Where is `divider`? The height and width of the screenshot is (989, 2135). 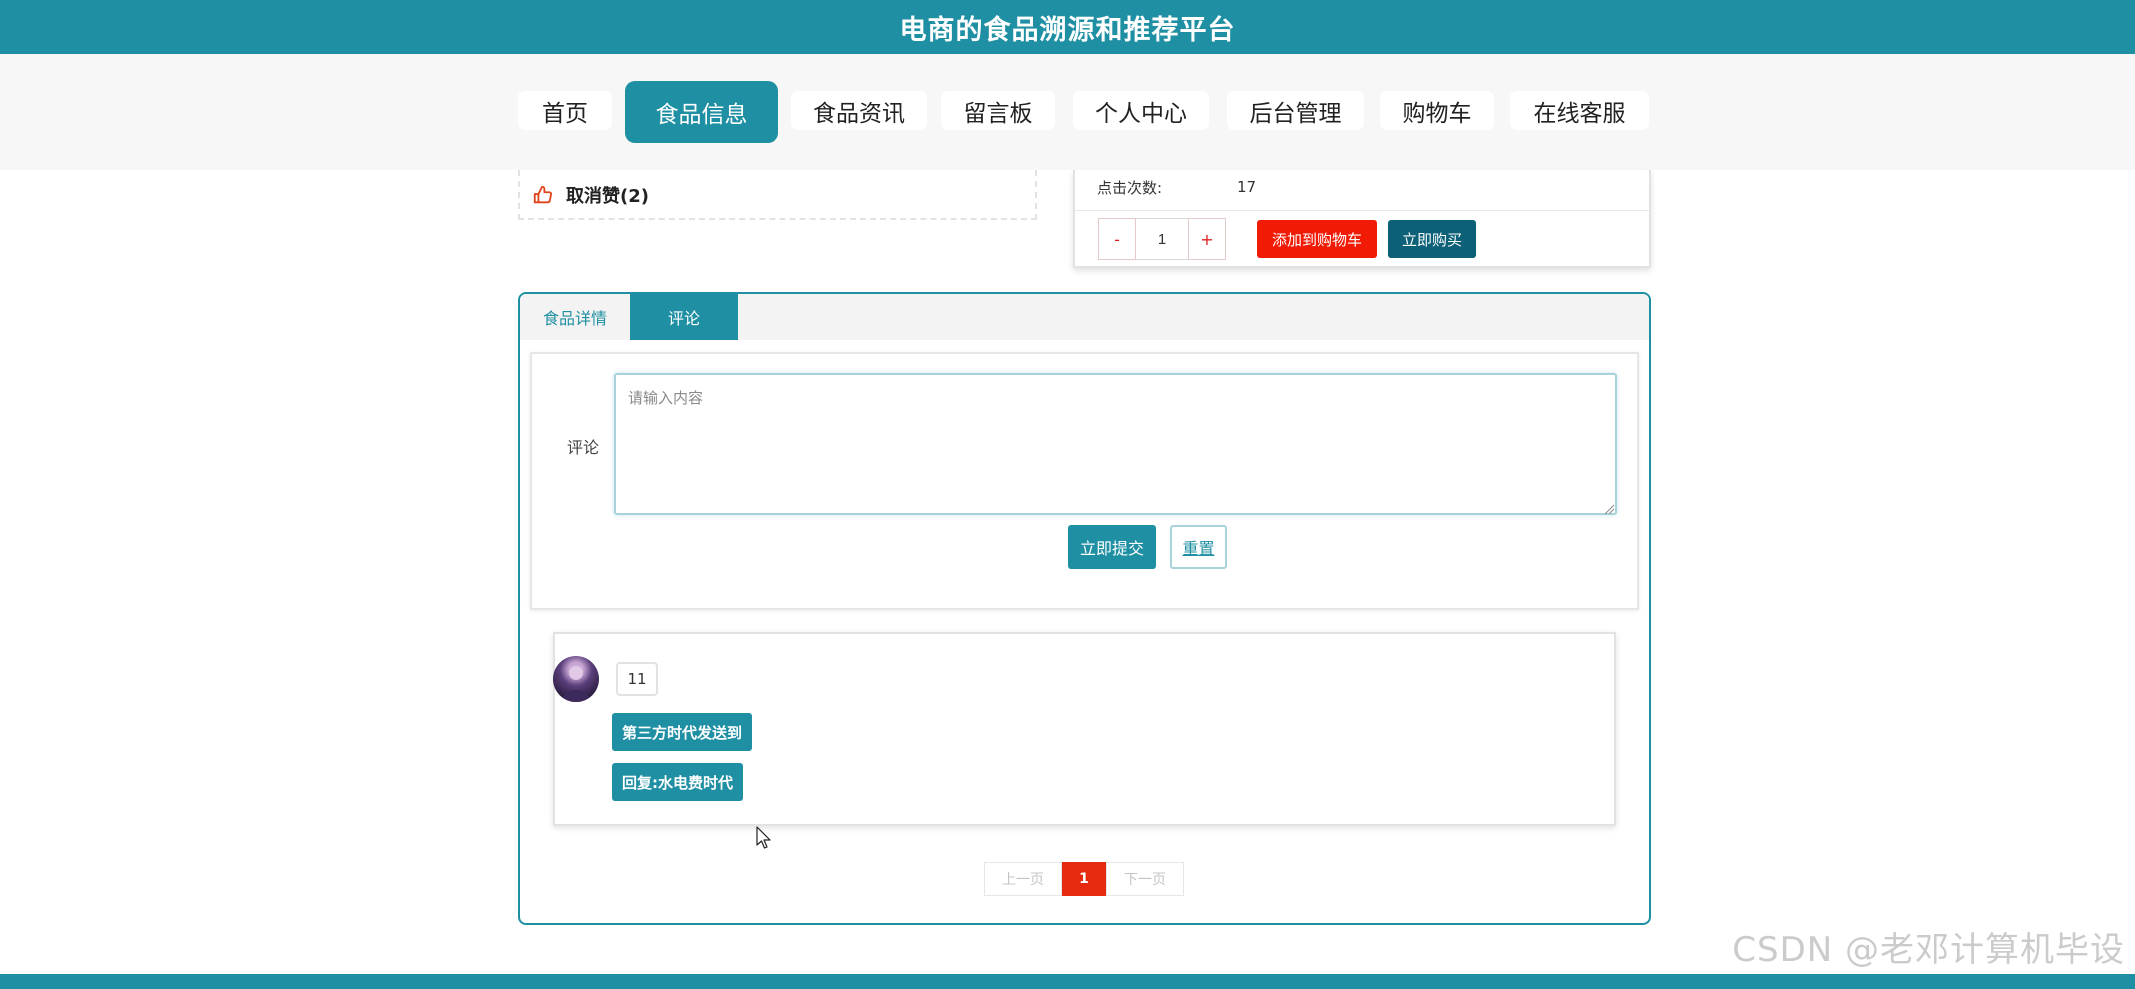 divider is located at coordinates (1362, 210).